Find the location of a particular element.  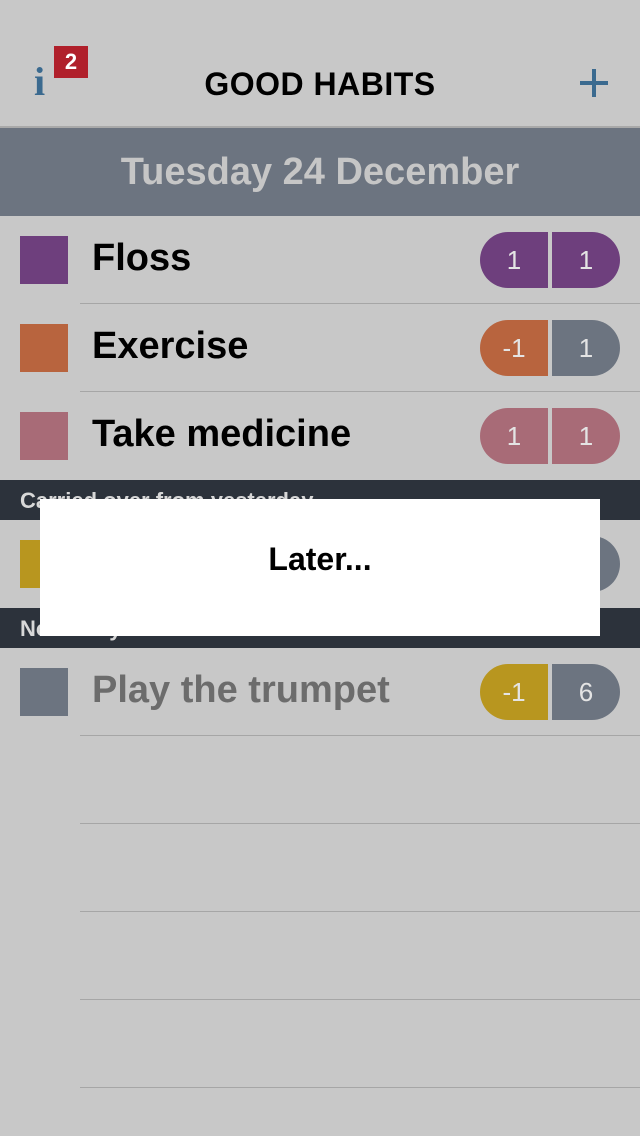

date-header: Tuesday 24 December is located at coordinates (320, 172).